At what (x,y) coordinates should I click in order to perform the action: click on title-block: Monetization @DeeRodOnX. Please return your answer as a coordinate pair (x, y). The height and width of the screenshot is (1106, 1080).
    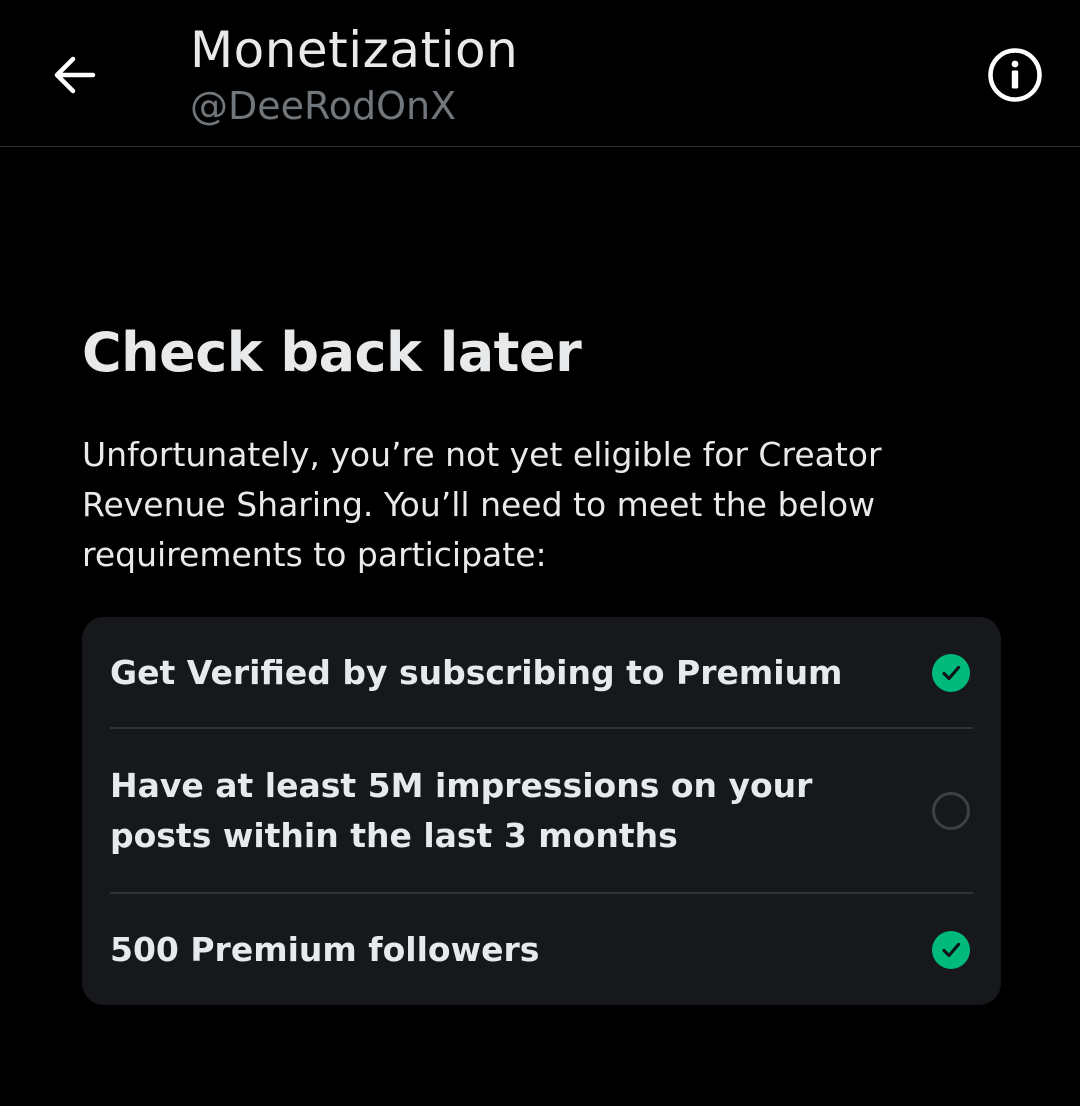
    Looking at the image, I should click on (354, 74).